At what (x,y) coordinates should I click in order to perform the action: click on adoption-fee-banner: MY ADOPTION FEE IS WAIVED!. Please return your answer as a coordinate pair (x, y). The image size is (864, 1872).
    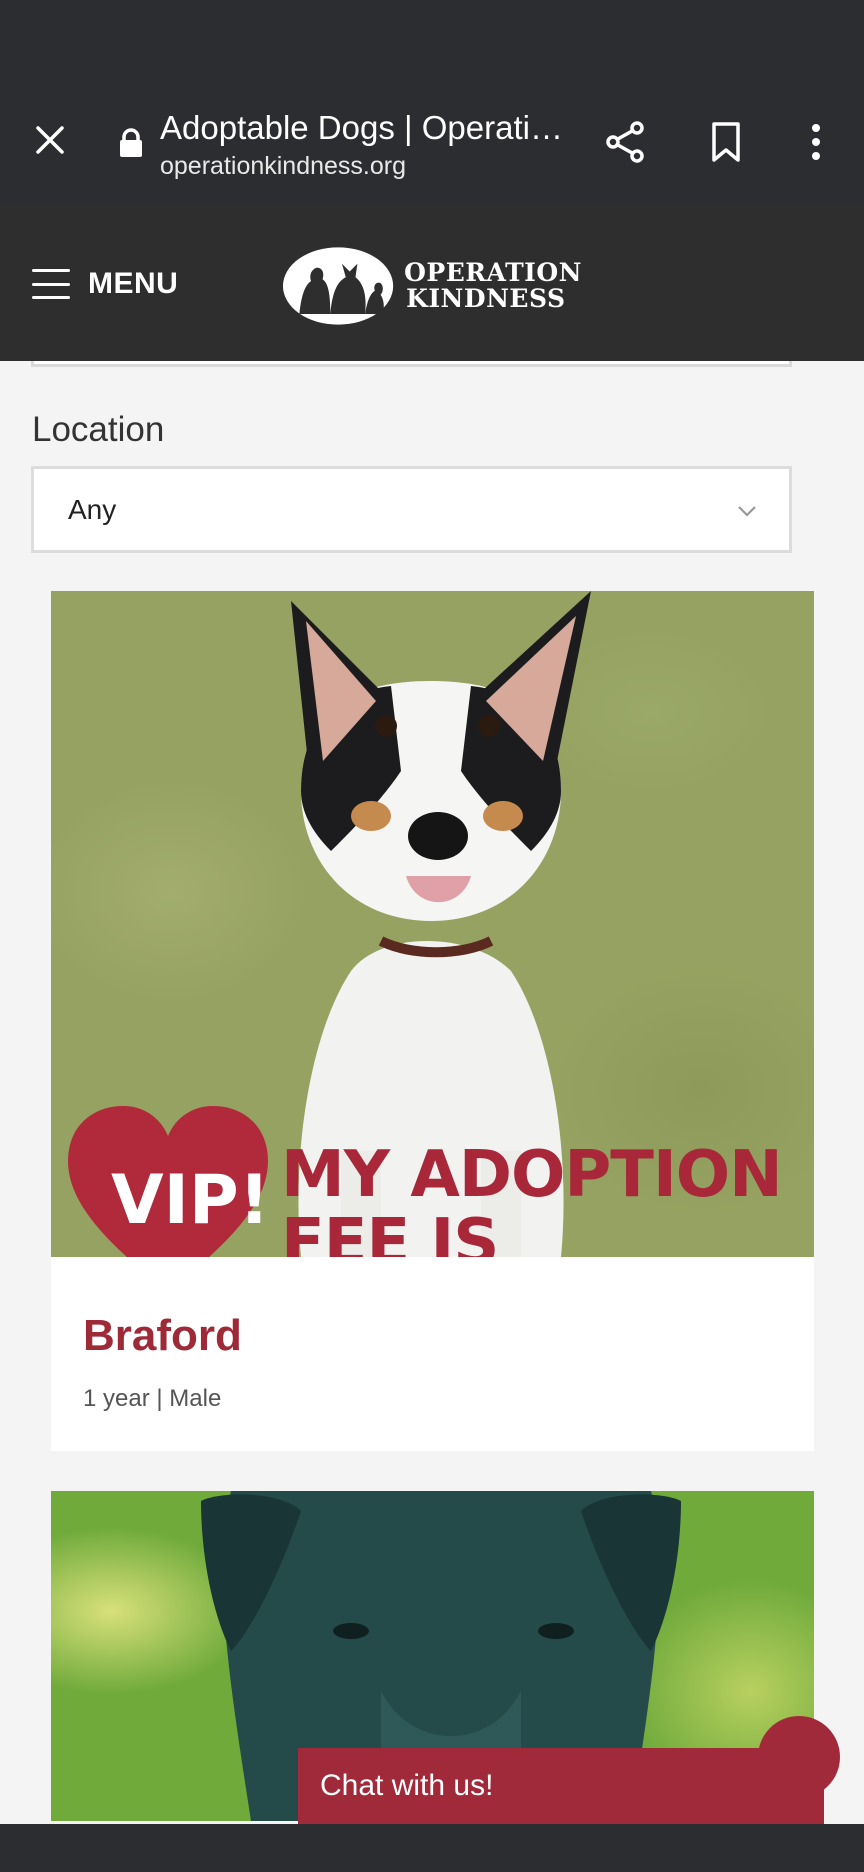
    Looking at the image, I should click on (532, 1197).